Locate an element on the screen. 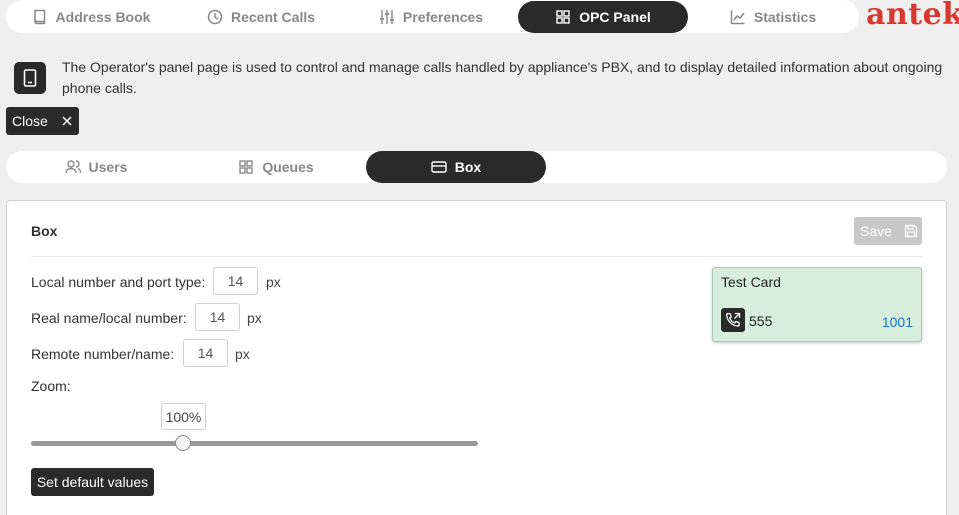  tab-recent-calls: Recent Calls is located at coordinates (261, 17).